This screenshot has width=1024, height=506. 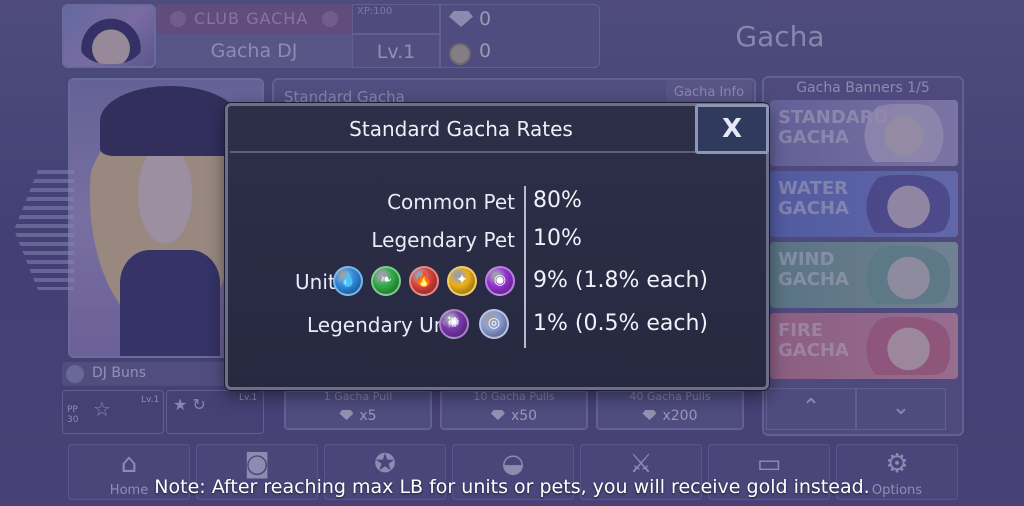 I want to click on water-orb-icon: 💧, so click(x=348, y=281).